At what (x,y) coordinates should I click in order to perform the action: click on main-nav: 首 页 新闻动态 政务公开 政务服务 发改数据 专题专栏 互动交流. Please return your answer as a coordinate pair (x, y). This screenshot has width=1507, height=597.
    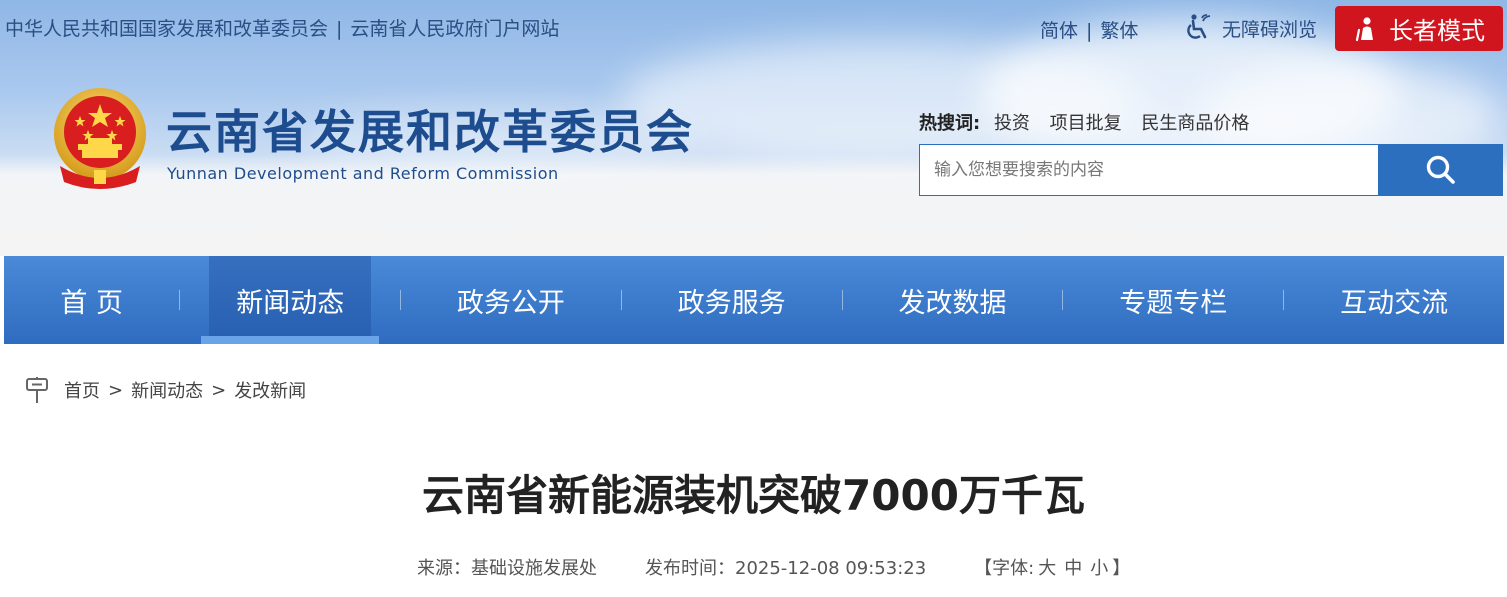
    Looking at the image, I should click on (754, 300).